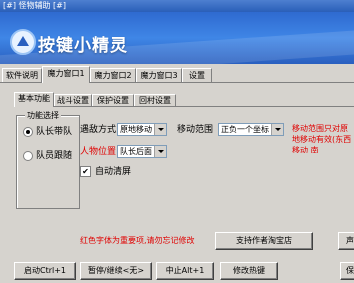 The image size is (354, 283). I want to click on save-button: 保, so click(347, 271).